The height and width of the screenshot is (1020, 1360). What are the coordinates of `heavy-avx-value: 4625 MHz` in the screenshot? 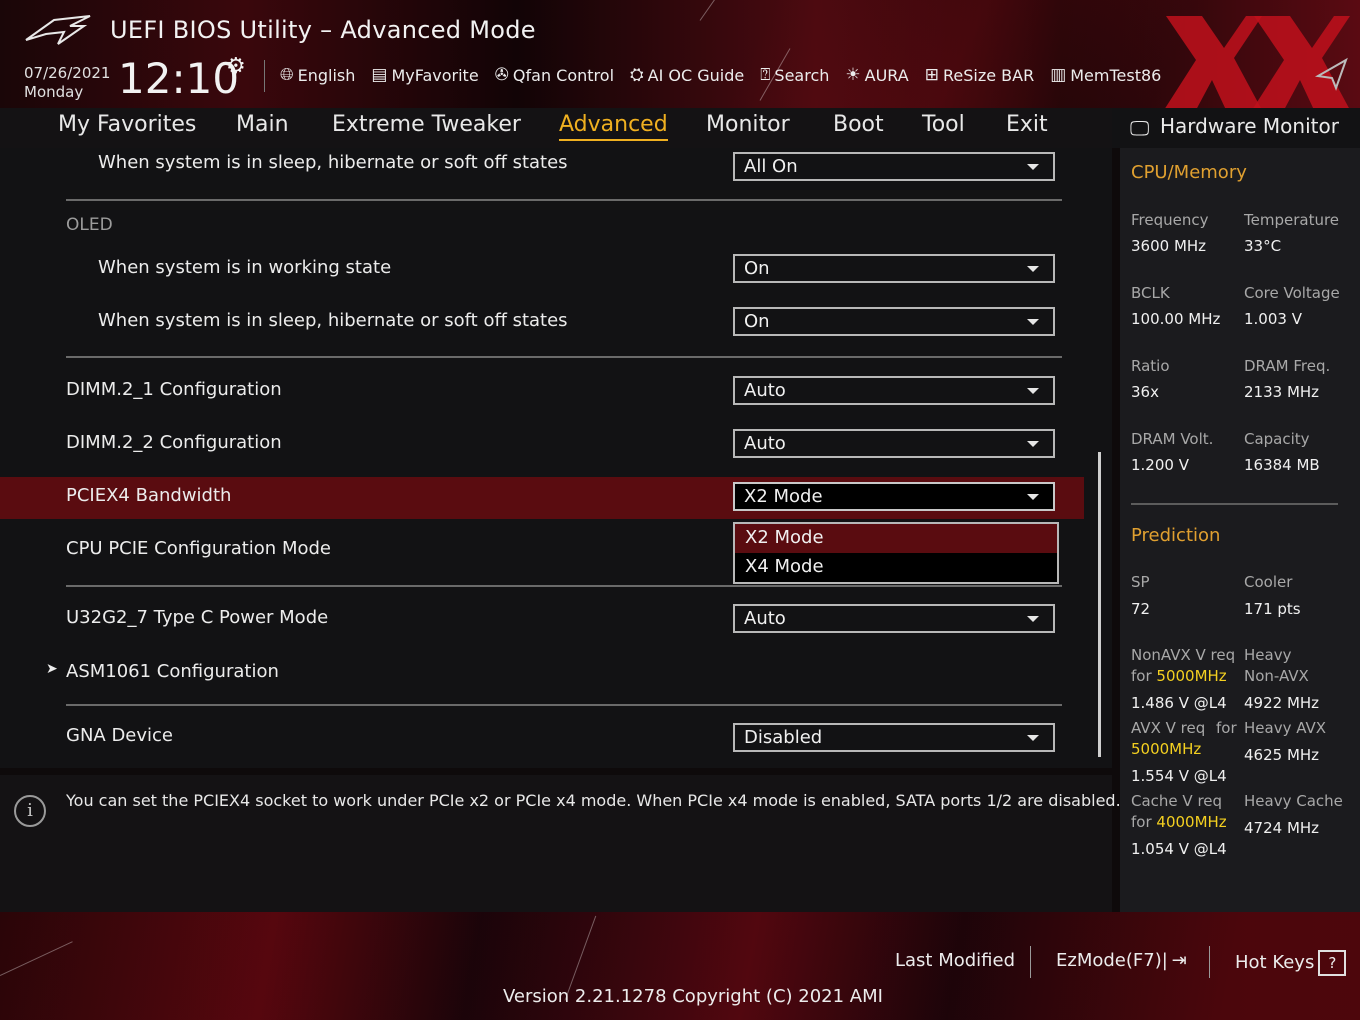 It's located at (1282, 755).